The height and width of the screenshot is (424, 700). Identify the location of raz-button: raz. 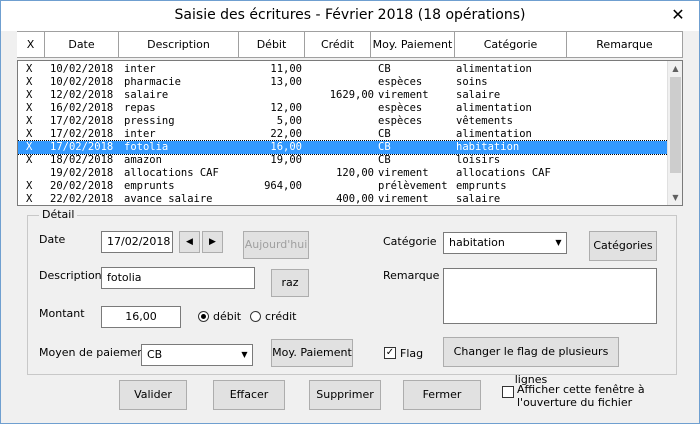
(290, 283).